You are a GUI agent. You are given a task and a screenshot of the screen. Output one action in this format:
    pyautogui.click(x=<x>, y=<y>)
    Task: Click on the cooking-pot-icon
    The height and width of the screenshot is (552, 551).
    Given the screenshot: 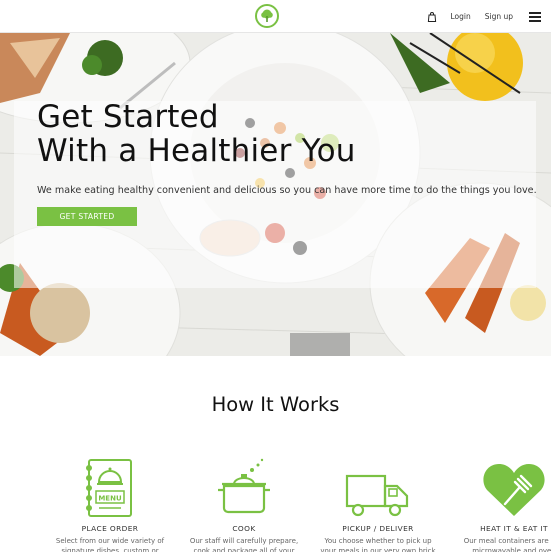 What is the action you would take?
    pyautogui.click(x=244, y=486)
    